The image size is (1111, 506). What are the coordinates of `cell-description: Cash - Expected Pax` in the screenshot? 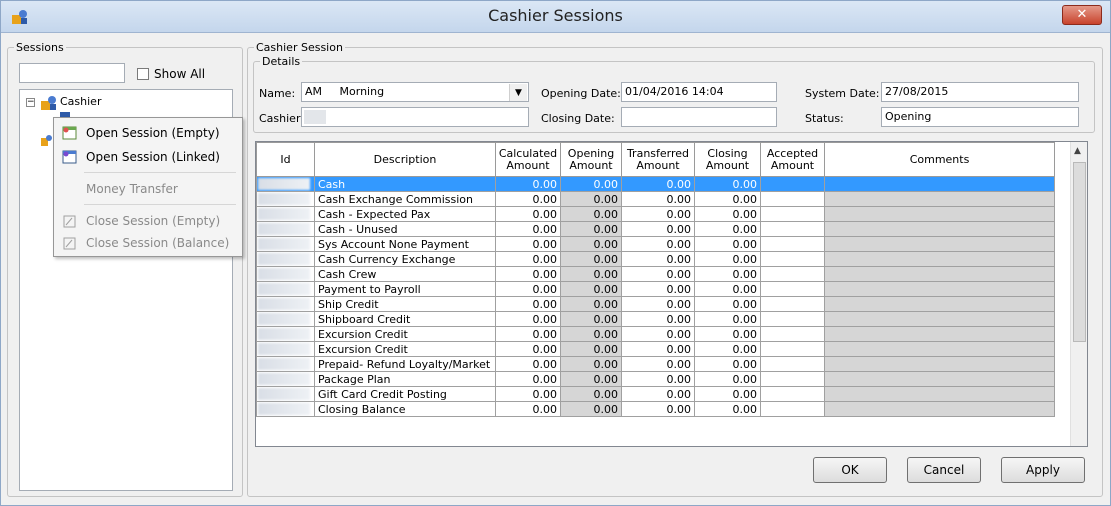 It's located at (405, 214).